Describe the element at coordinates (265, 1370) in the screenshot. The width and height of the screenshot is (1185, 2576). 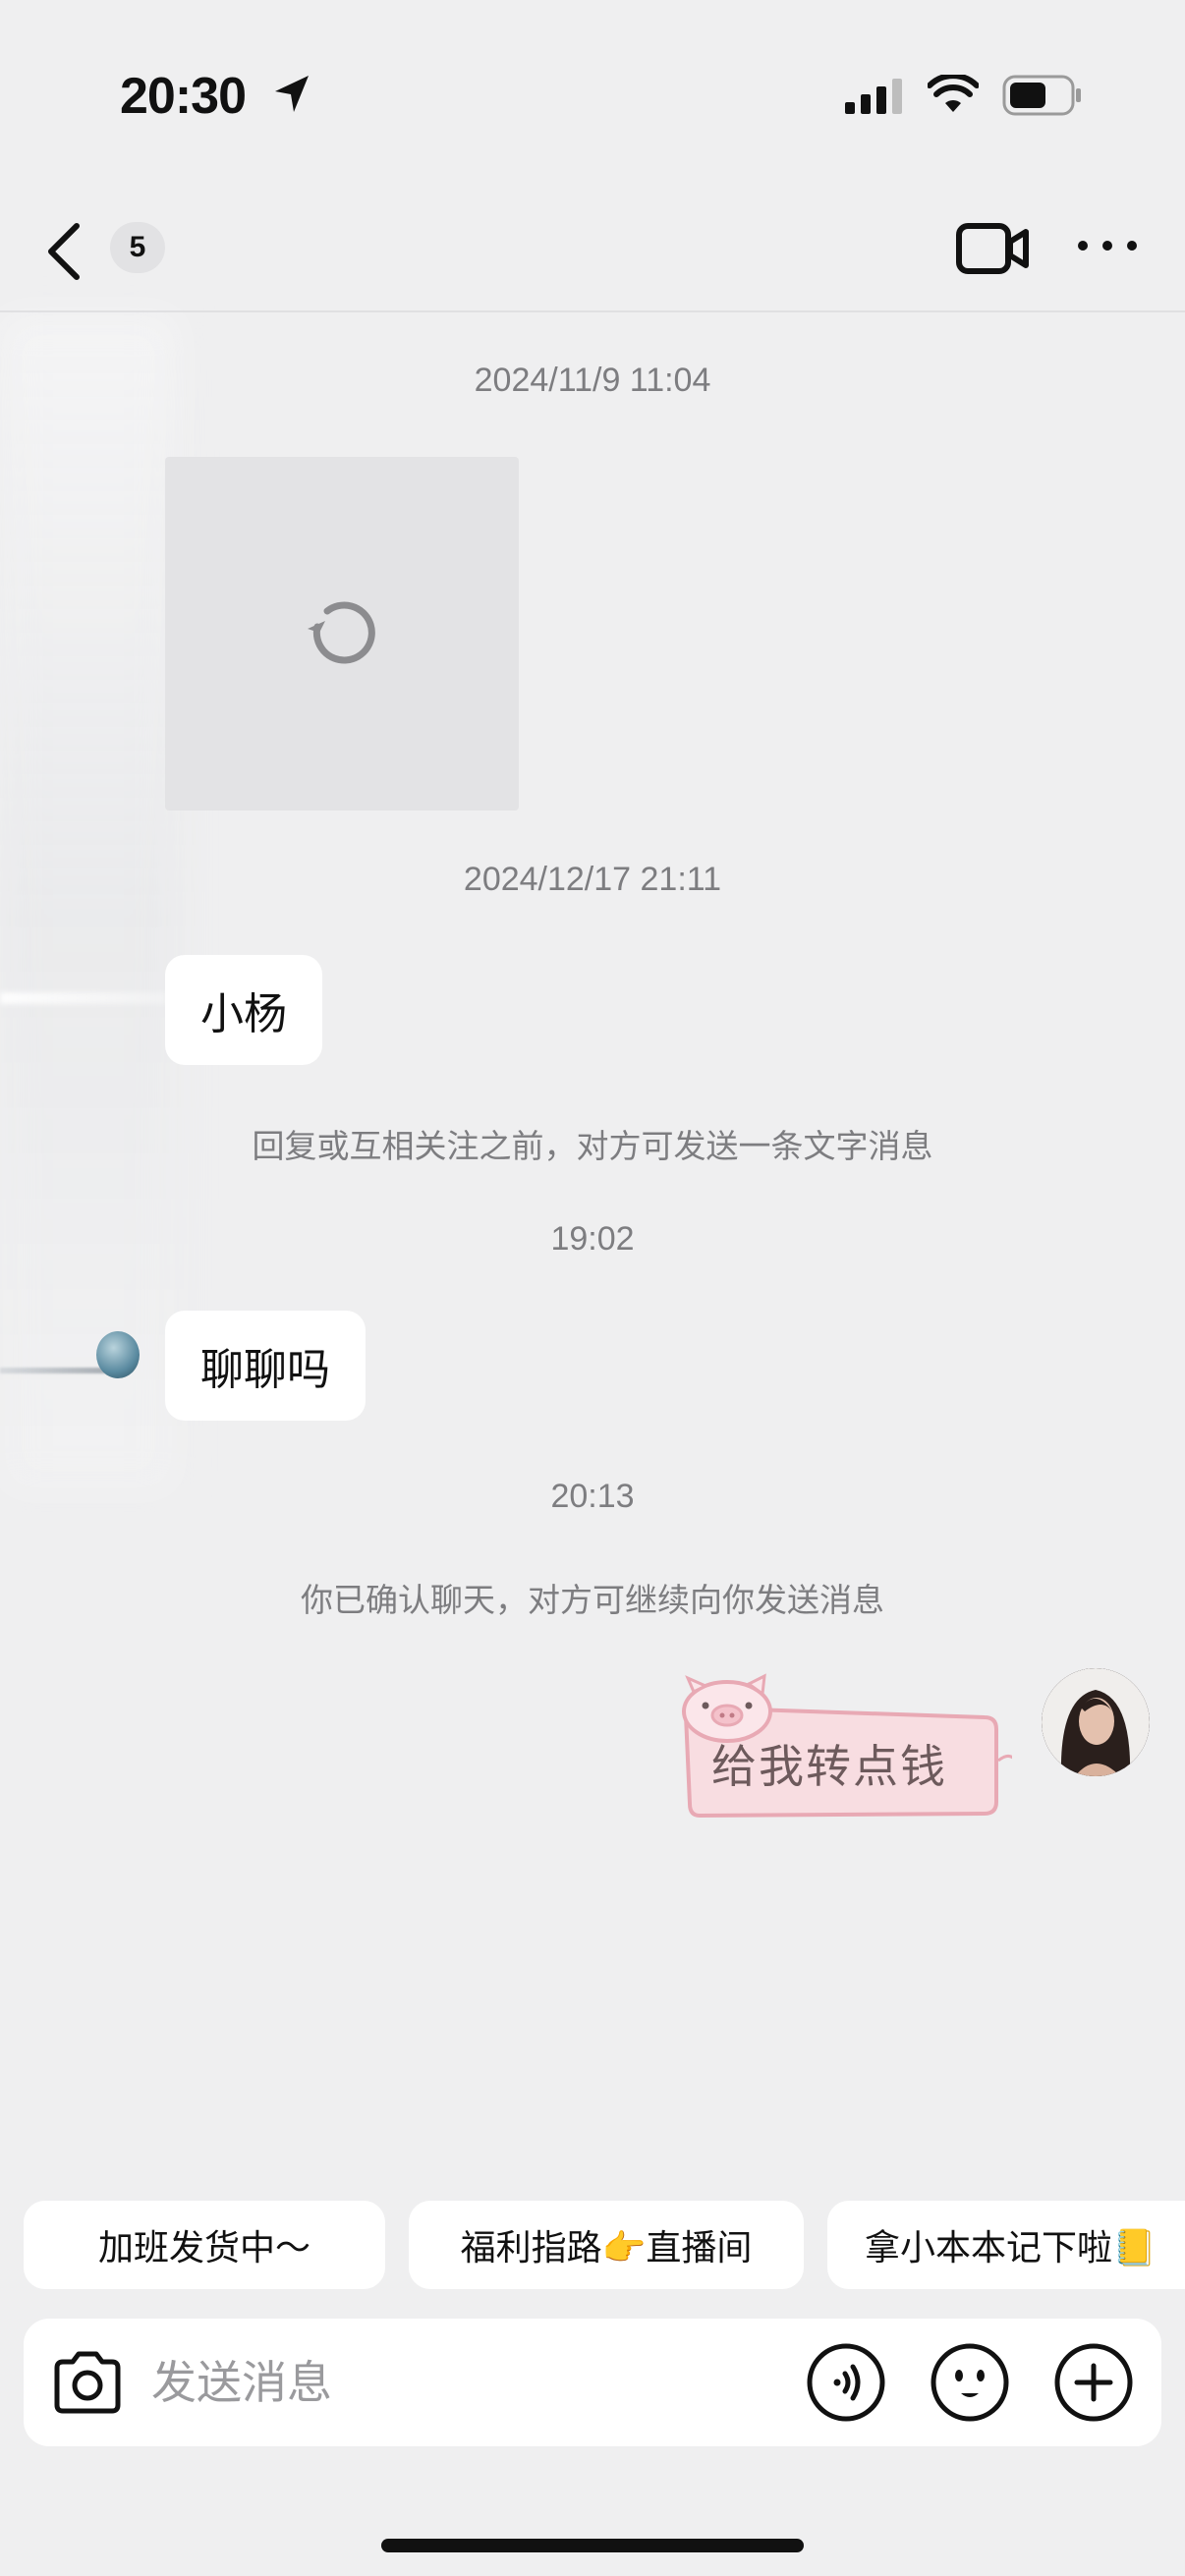
I see `message-text: 聊聊吗` at that location.